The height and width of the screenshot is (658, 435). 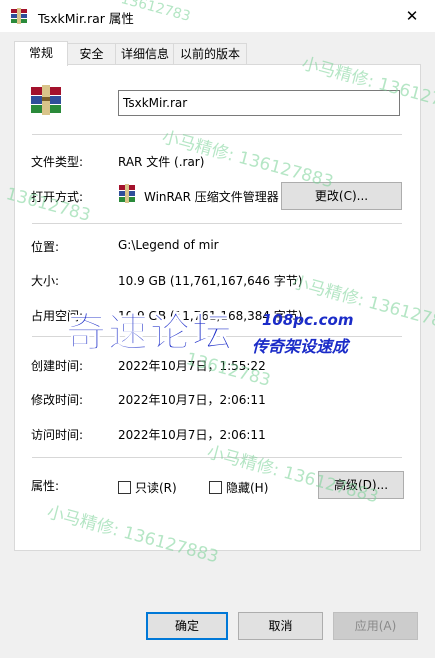 I want to click on readonly-checkbox: 只读(R), so click(x=147, y=487).